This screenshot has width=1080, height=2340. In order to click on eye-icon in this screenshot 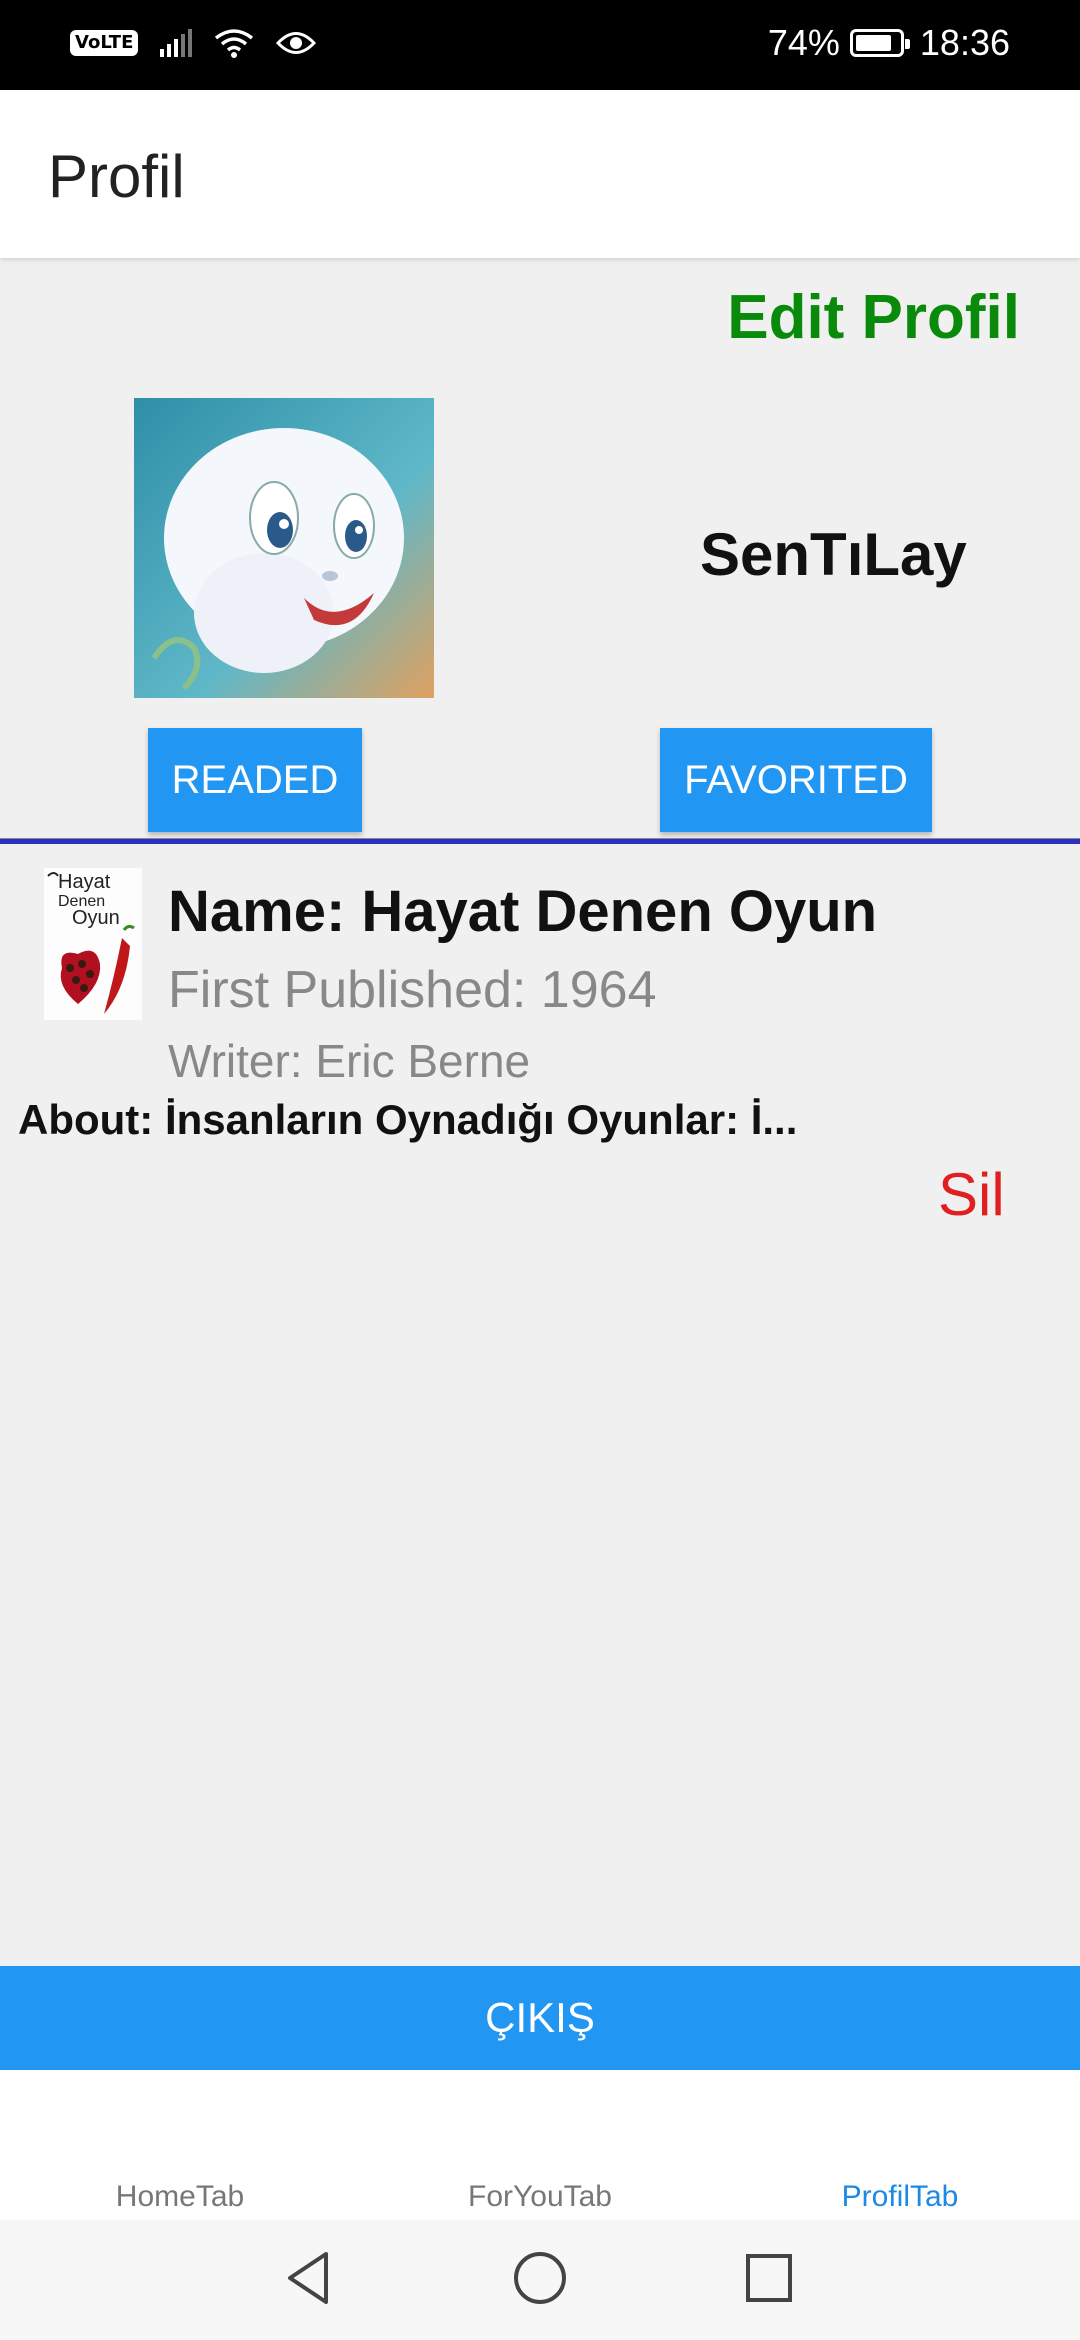, I will do `click(296, 43)`.